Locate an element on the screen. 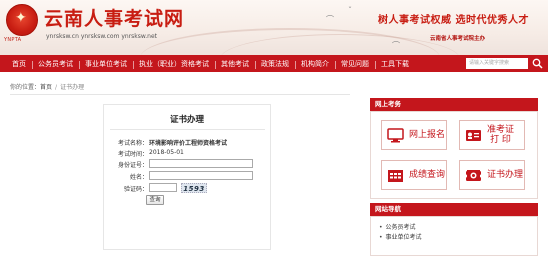 The width and height of the screenshot is (548, 256). name-label: 姓名： is located at coordinates (138, 177).